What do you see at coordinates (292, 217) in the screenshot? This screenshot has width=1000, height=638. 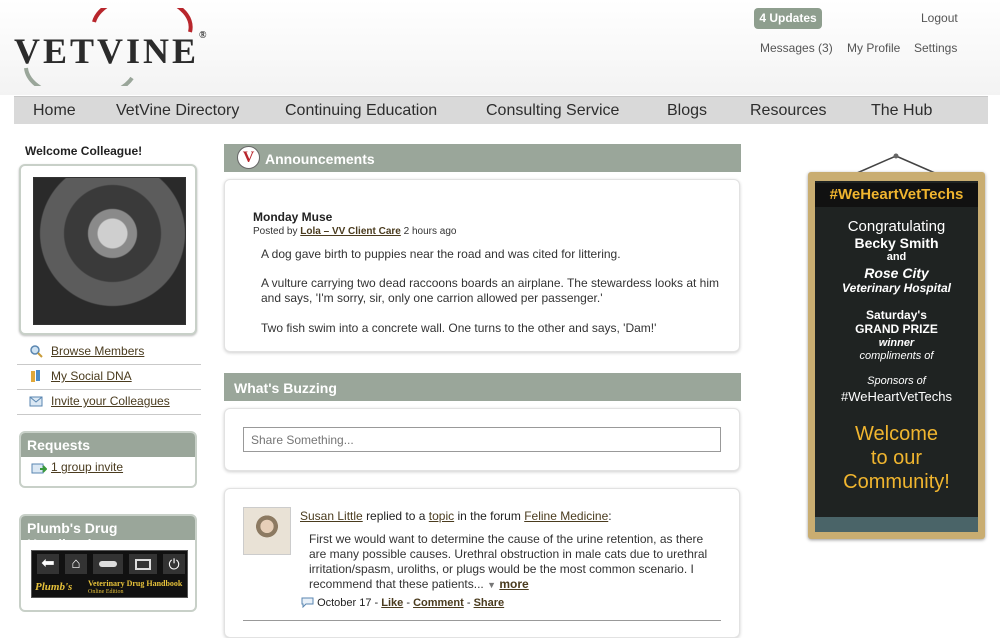 I see `post-title: Monday Muse` at bounding box center [292, 217].